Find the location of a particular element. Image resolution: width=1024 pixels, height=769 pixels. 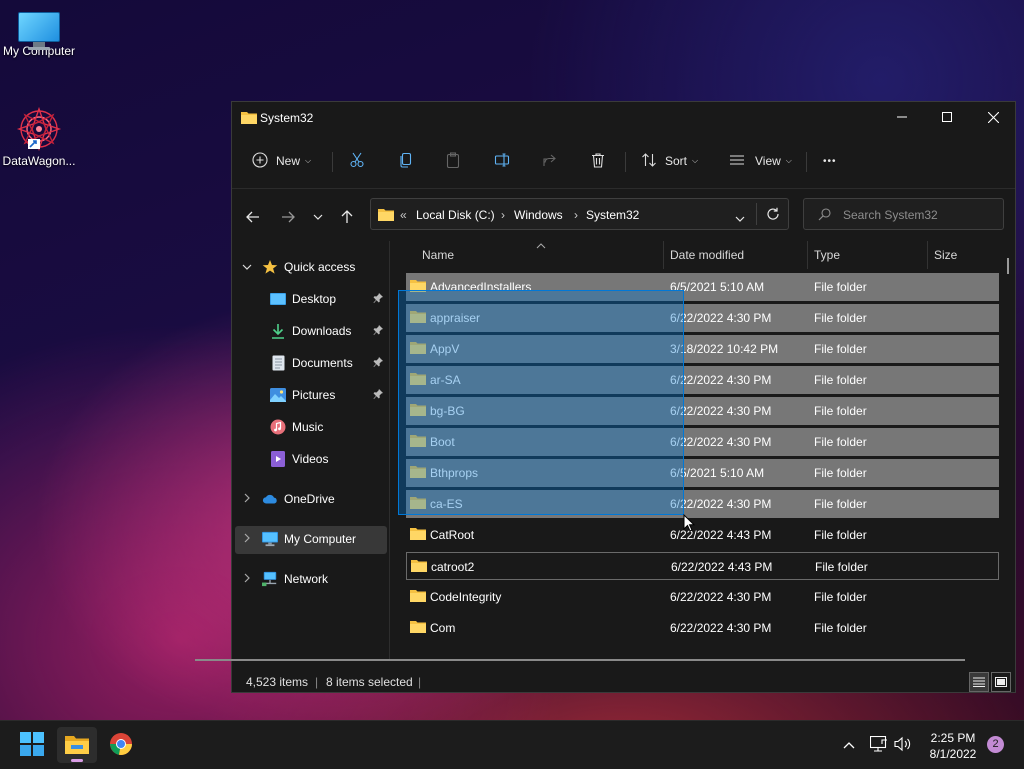

music-icon is located at coordinates (278, 427).